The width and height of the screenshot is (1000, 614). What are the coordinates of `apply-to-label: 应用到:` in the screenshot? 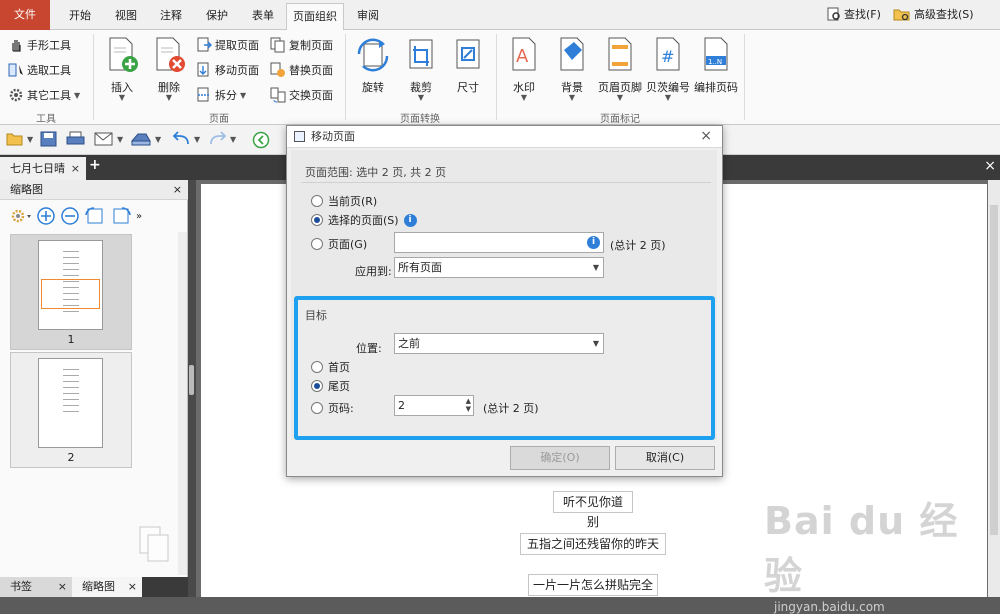 It's located at (373, 271).